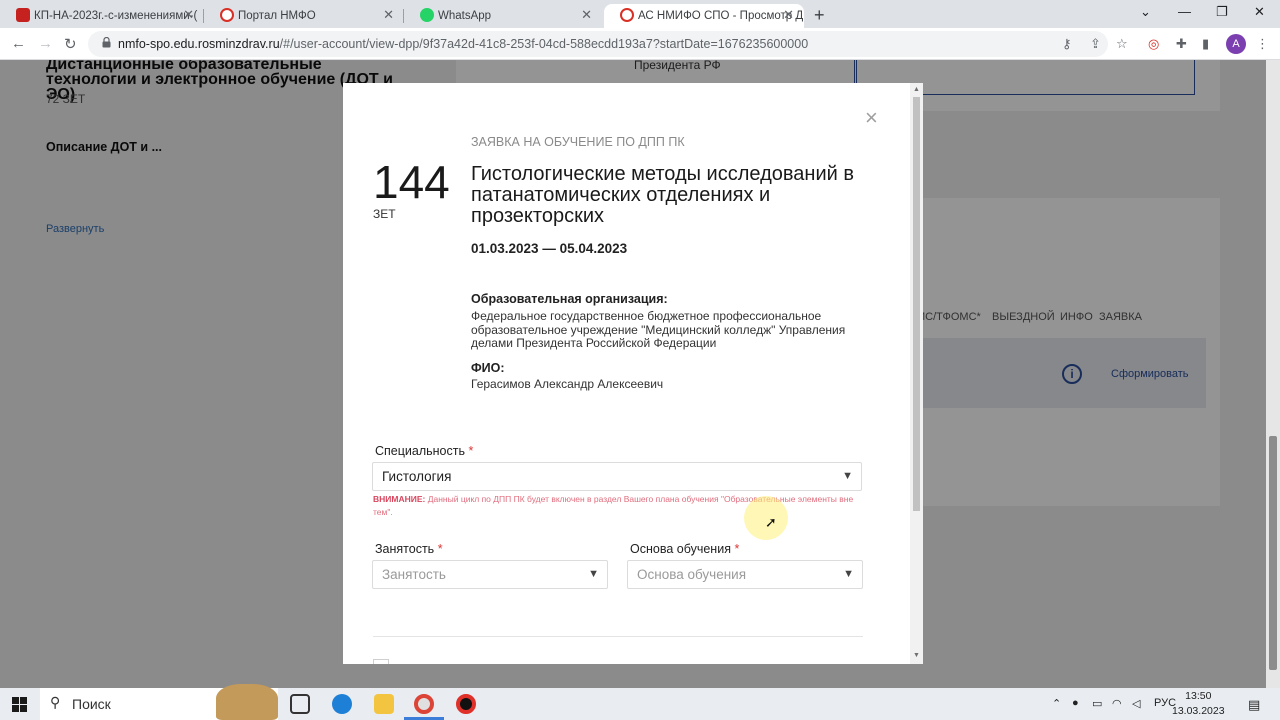 This screenshot has width=1280, height=720. I want to click on tab-title: Портал НМФО, so click(277, 16).